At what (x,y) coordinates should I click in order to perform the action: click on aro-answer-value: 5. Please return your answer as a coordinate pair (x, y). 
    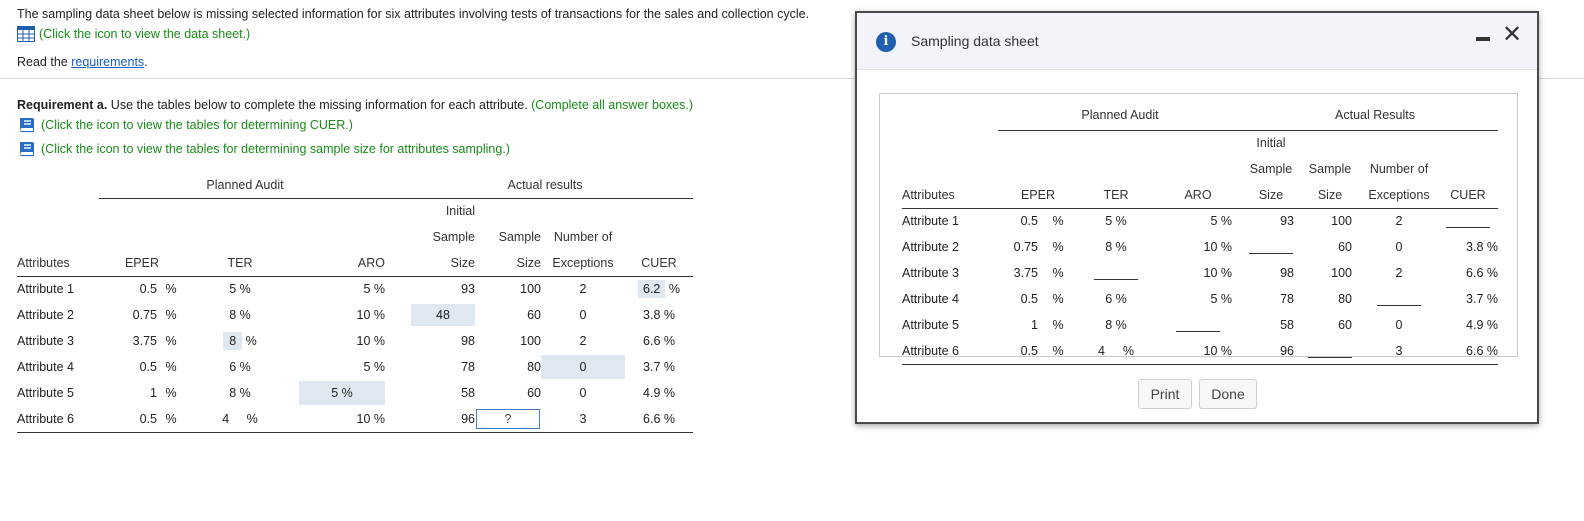
    Looking at the image, I should click on (335, 393).